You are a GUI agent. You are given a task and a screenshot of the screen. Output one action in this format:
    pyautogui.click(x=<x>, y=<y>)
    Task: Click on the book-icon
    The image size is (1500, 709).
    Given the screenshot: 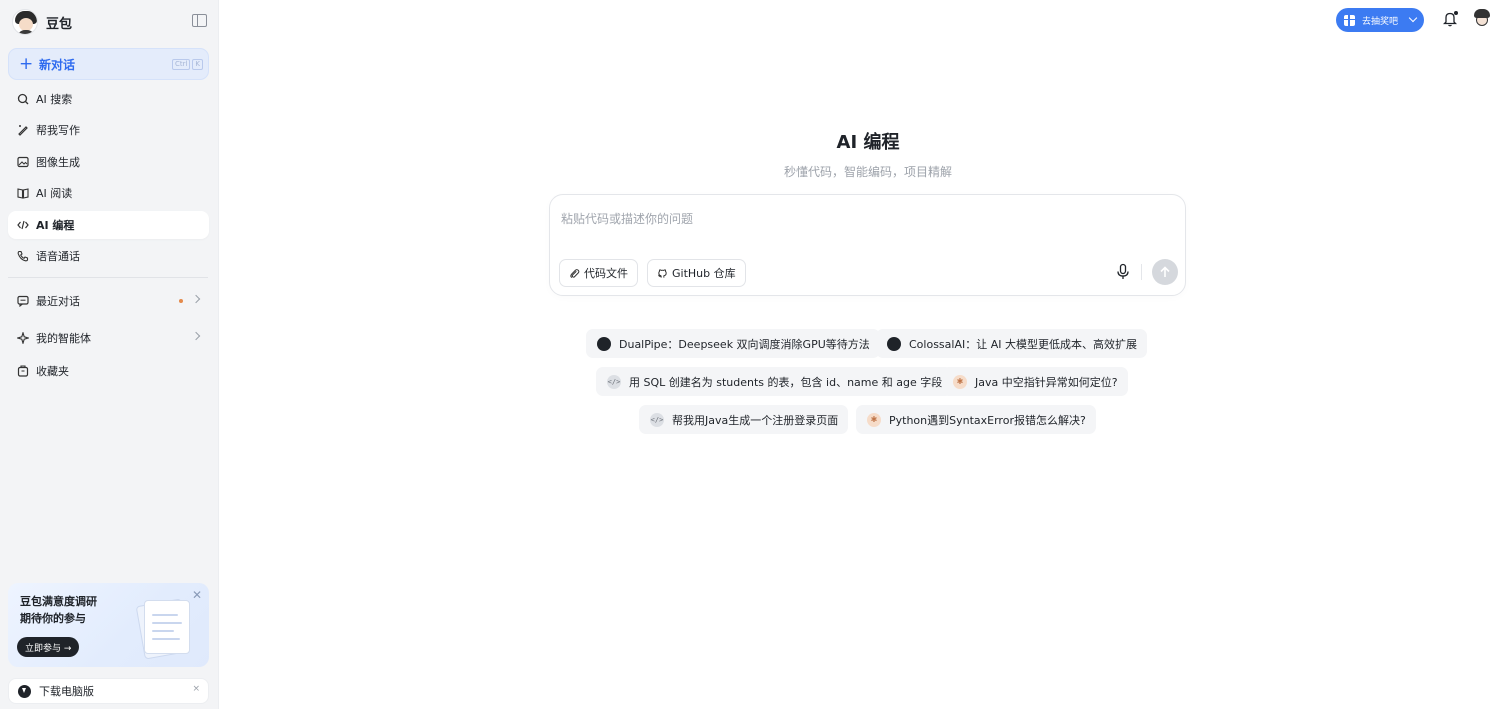 What is the action you would take?
    pyautogui.click(x=23, y=193)
    